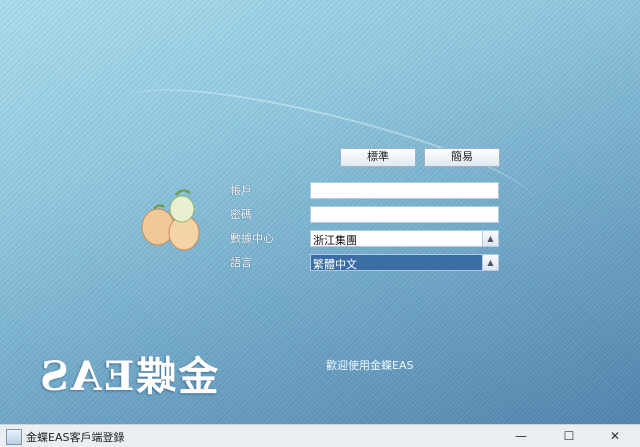  I want to click on close-icon: ✕, so click(615, 436).